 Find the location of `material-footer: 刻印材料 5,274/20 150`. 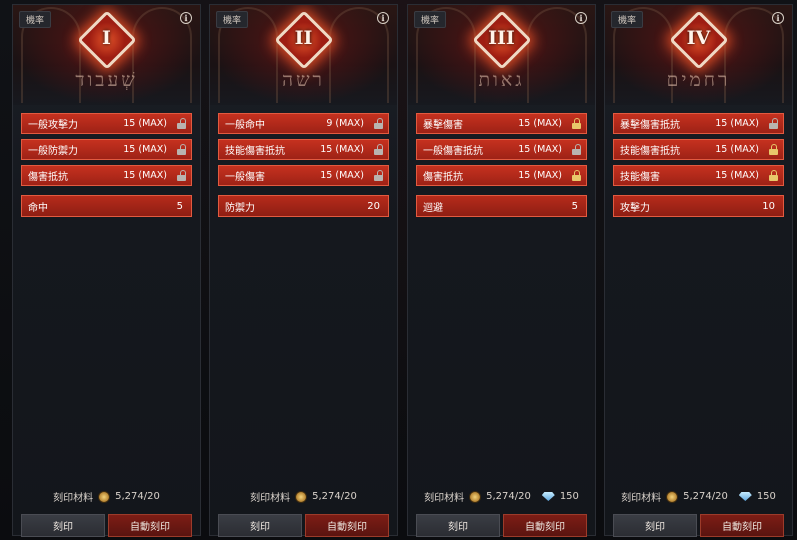

material-footer: 刻印材料 5,274/20 150 is located at coordinates (698, 496).